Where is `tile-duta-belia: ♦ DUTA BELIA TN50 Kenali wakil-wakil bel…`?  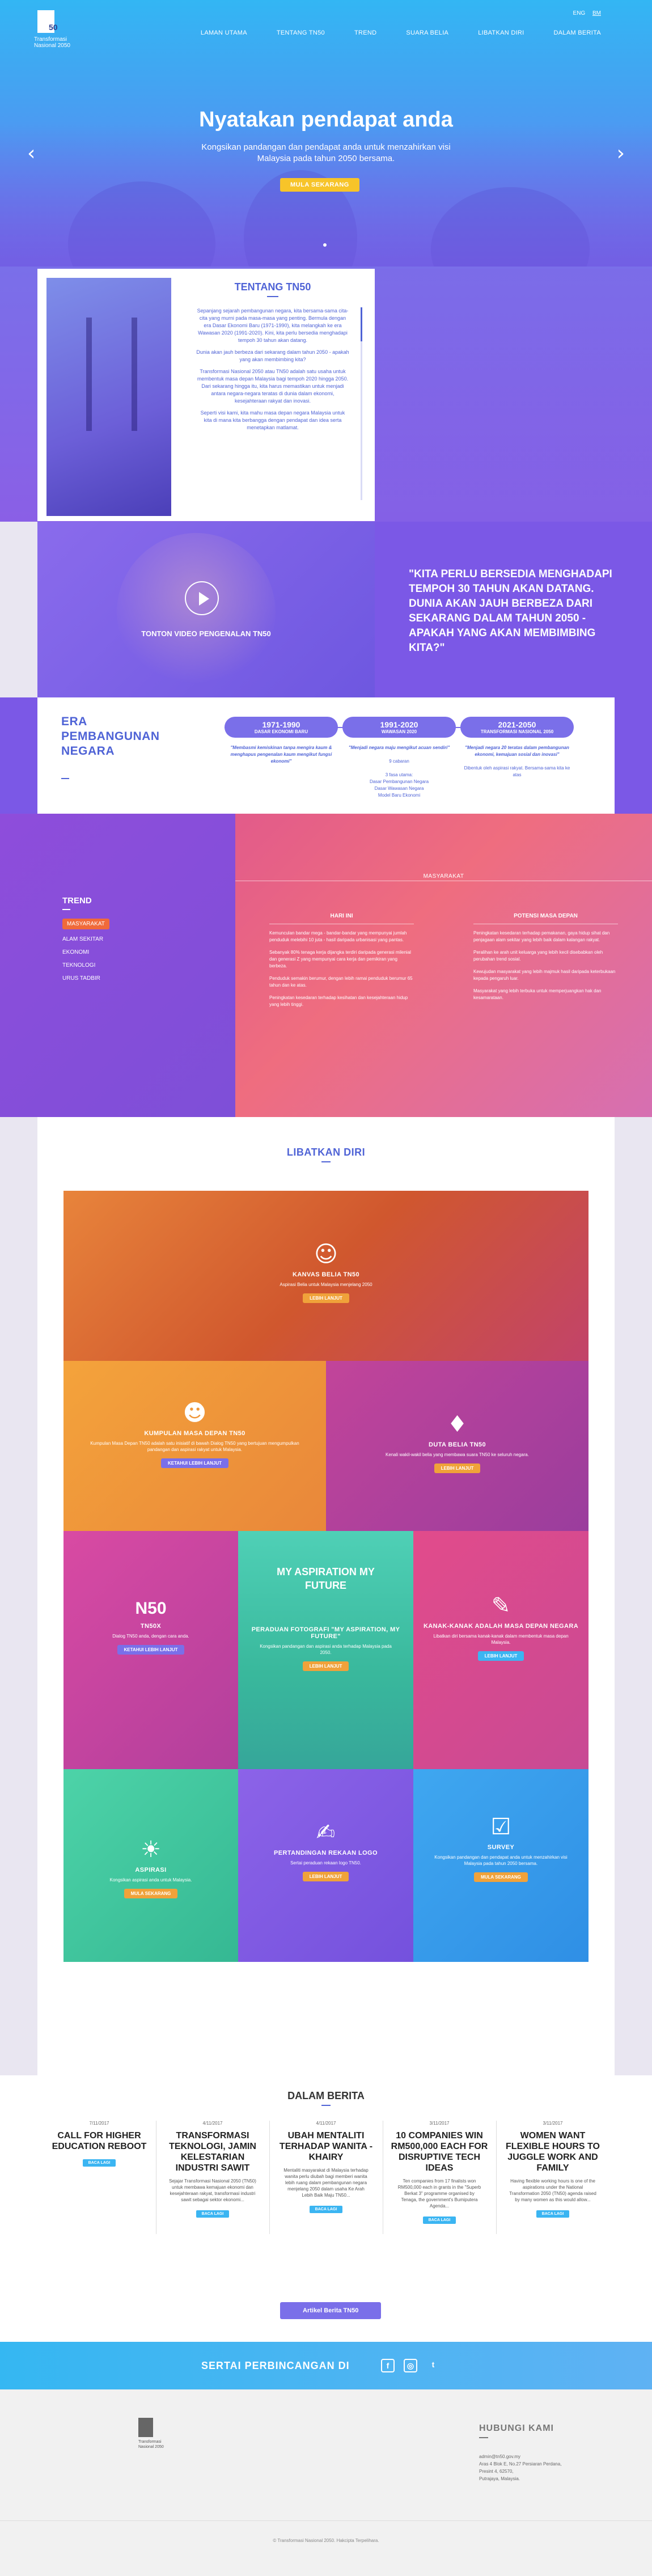 tile-duta-belia: ♦ DUTA BELIA TN50 Kenali wakil-wakil bel… is located at coordinates (458, 1446).